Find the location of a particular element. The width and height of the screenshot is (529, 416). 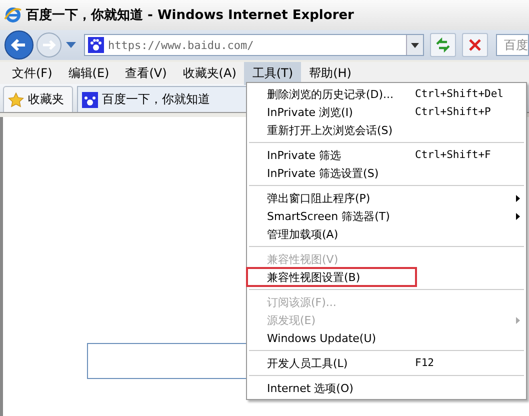

address-field: https://www.baidu.com/ is located at coordinates (254, 45).